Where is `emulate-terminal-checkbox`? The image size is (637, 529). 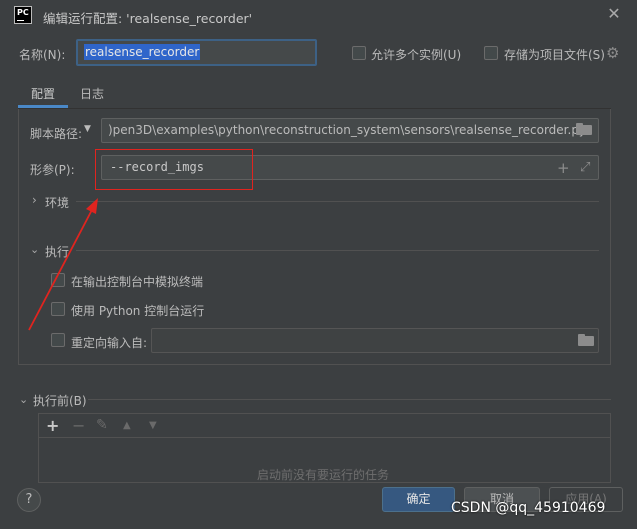 emulate-terminal-checkbox is located at coordinates (58, 280).